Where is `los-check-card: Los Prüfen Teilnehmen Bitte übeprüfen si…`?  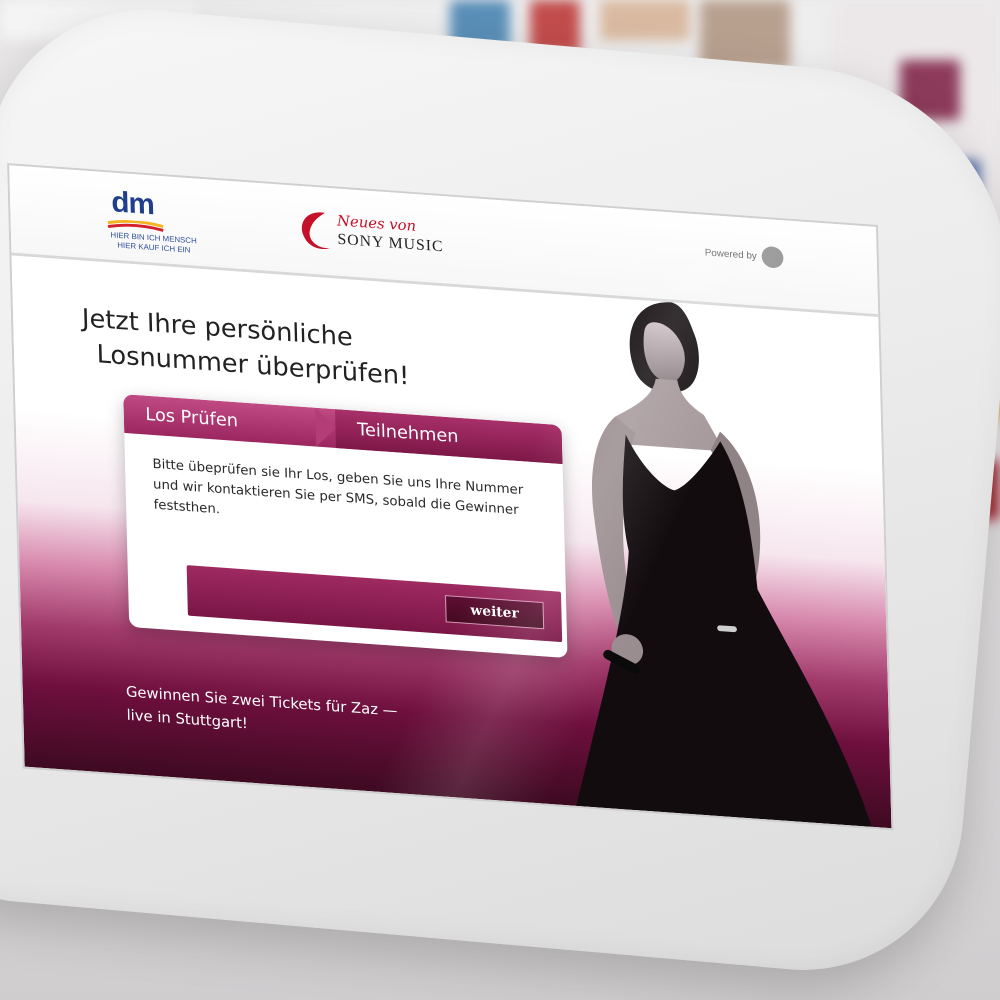
los-check-card: Los Prüfen Teilnehmen Bitte übeprüfen si… is located at coordinates (345, 526).